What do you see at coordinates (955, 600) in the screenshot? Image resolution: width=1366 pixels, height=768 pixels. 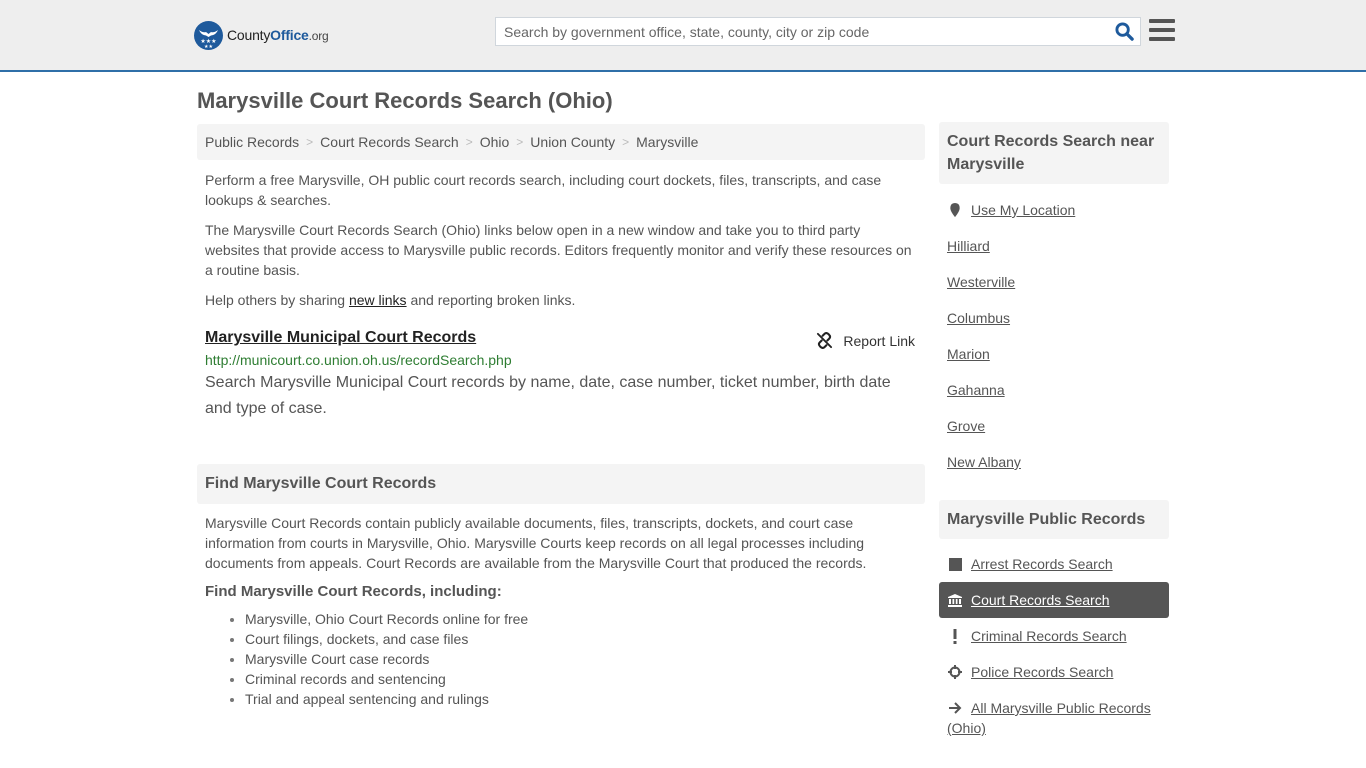 I see `courthouse-icon` at bounding box center [955, 600].